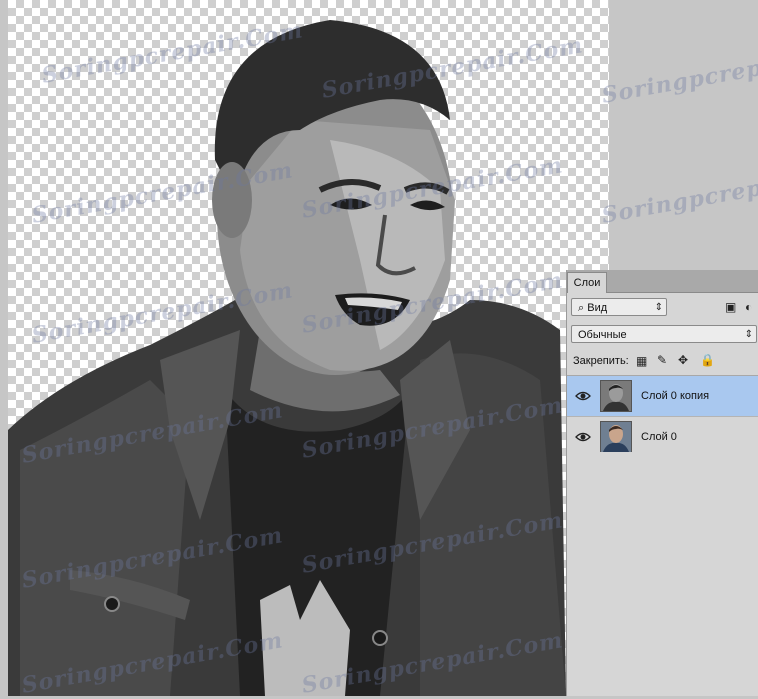 Image resolution: width=758 pixels, height=699 pixels. What do you see at coordinates (683, 360) in the screenshot?
I see `lock-move-icon: ✥` at bounding box center [683, 360].